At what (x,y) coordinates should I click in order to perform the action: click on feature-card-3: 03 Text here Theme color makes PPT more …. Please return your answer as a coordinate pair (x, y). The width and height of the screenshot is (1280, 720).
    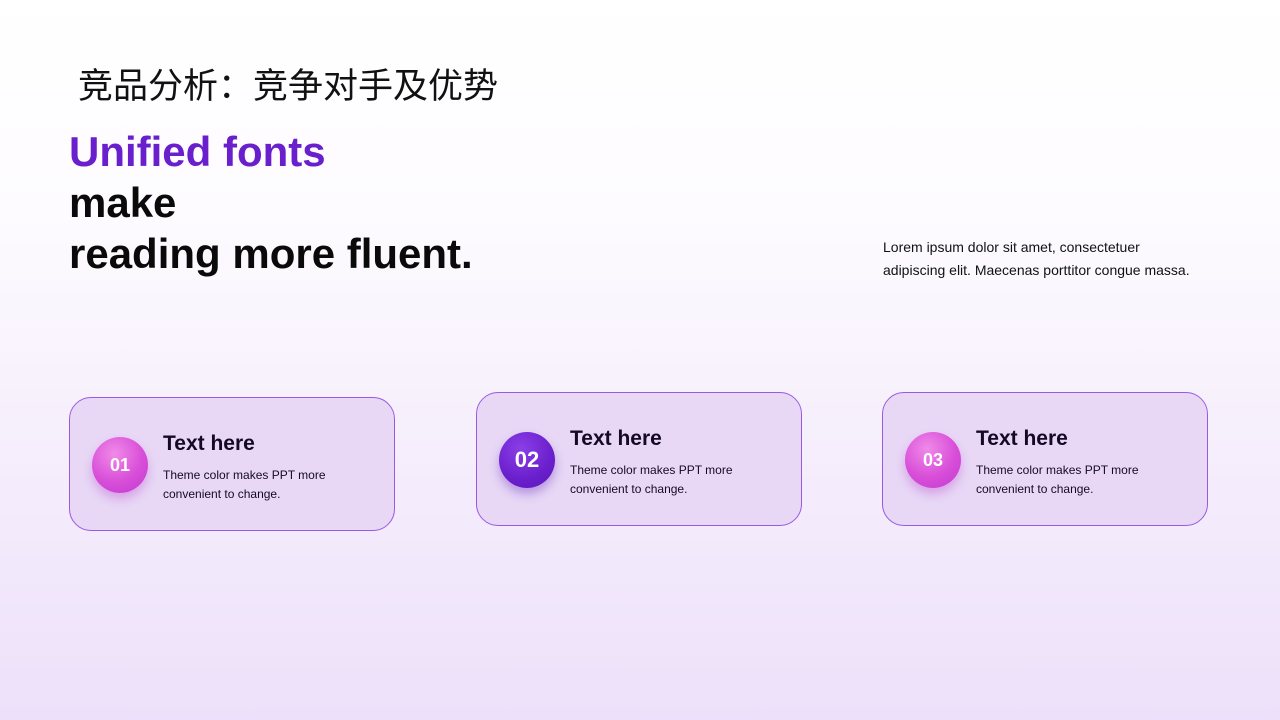
    Looking at the image, I should click on (1045, 459).